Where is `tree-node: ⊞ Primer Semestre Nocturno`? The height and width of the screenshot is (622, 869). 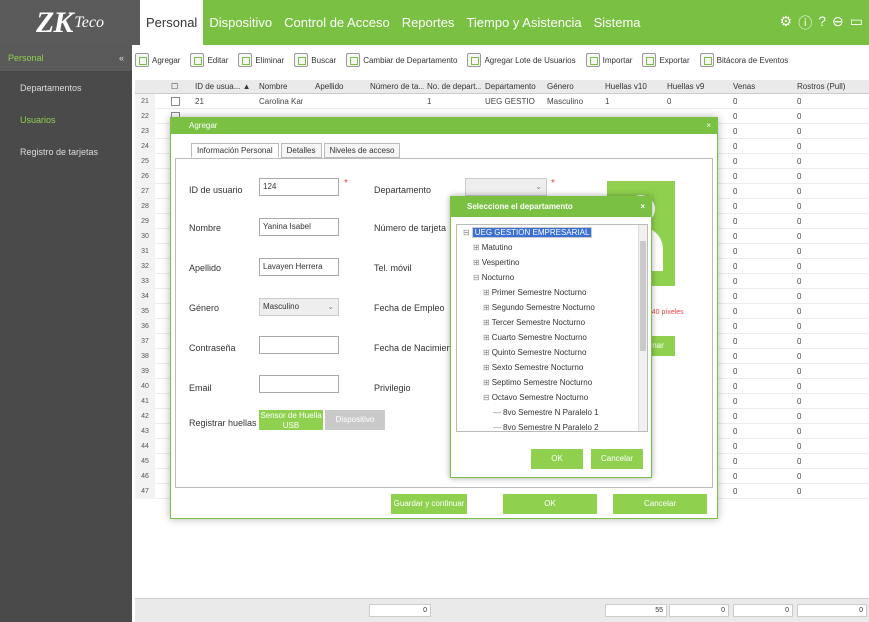 tree-node: ⊞ Primer Semestre Nocturno is located at coordinates (534, 292).